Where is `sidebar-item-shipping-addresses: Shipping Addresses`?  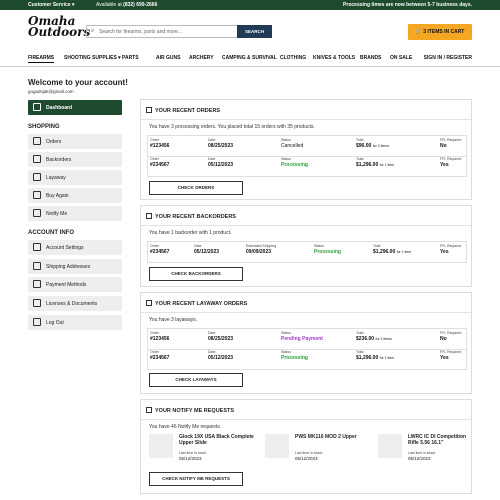
sidebar-item-shipping-addresses: Shipping Addresses is located at coordinates (75, 266).